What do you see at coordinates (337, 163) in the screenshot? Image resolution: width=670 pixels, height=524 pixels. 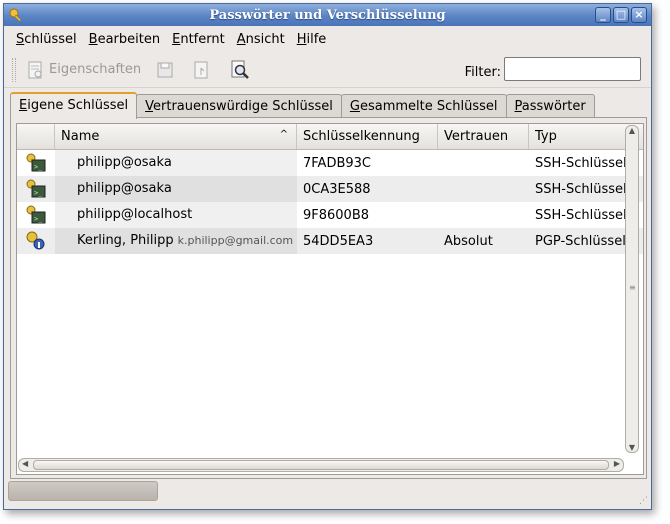 I see `key-id: 7FADB93C` at bounding box center [337, 163].